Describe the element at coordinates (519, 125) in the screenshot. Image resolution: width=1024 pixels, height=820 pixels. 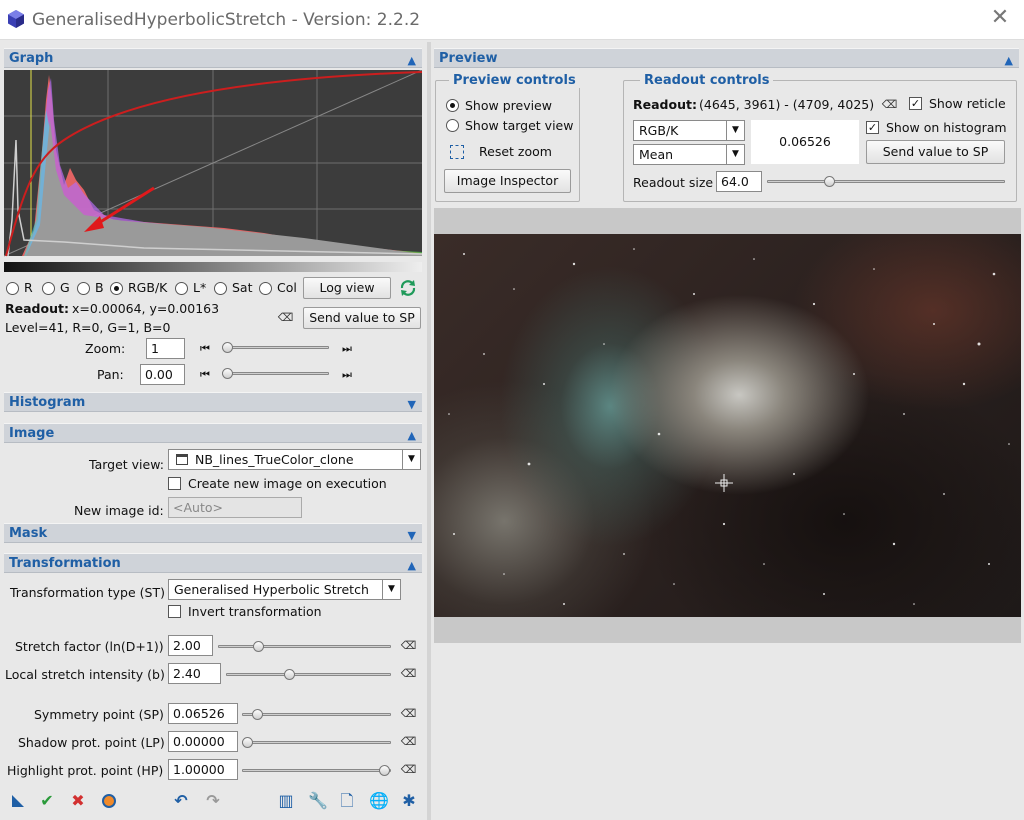
I see `show-target-view-label: Show target view` at that location.